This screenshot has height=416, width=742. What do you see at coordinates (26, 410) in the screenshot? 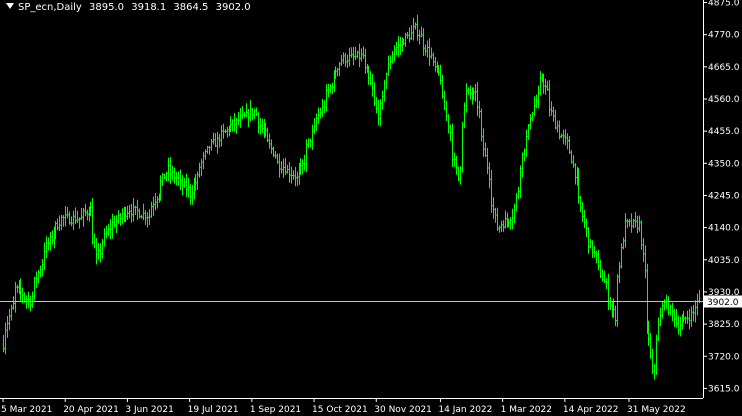
I see `time-tick-label: 5 Mar 2021` at bounding box center [26, 410].